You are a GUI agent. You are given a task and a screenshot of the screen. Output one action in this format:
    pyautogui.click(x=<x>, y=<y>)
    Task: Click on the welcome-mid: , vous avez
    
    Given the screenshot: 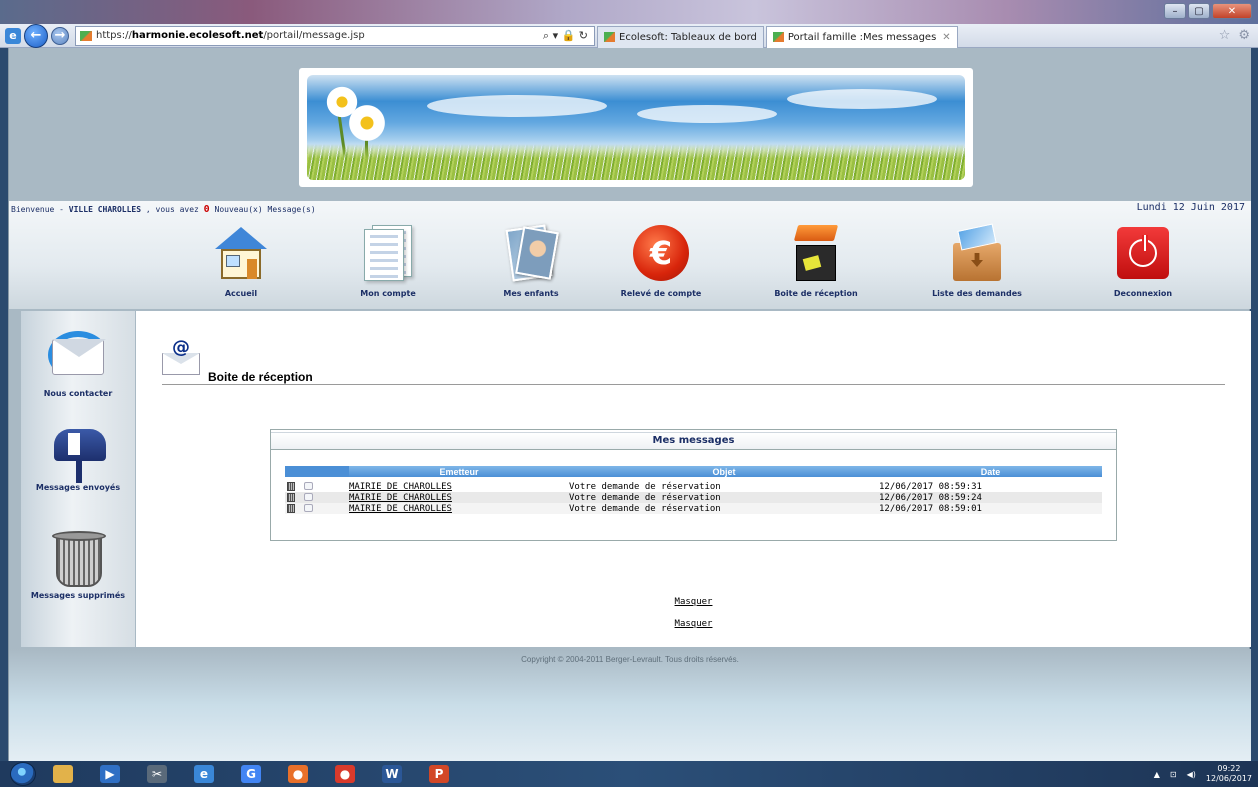 What is the action you would take?
    pyautogui.click(x=172, y=209)
    